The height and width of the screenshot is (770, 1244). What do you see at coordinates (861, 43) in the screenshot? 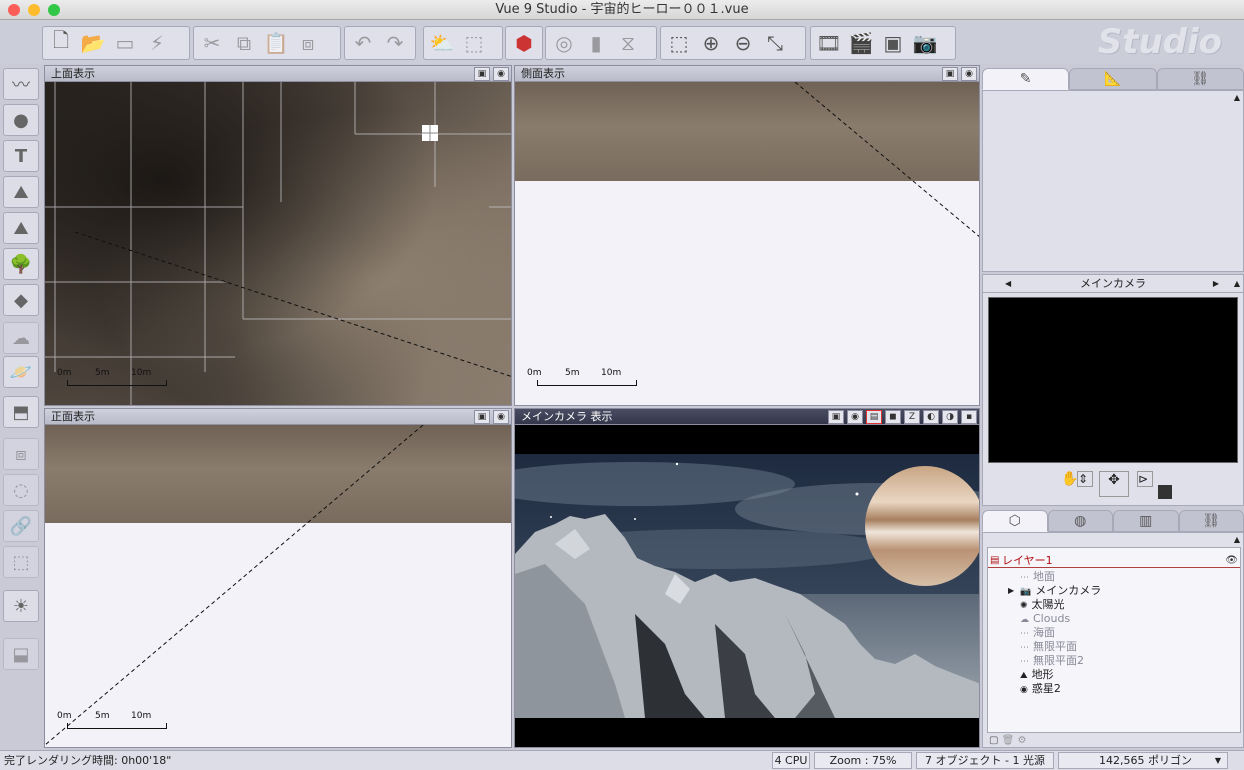
I see `animation-icon: 🎬` at bounding box center [861, 43].